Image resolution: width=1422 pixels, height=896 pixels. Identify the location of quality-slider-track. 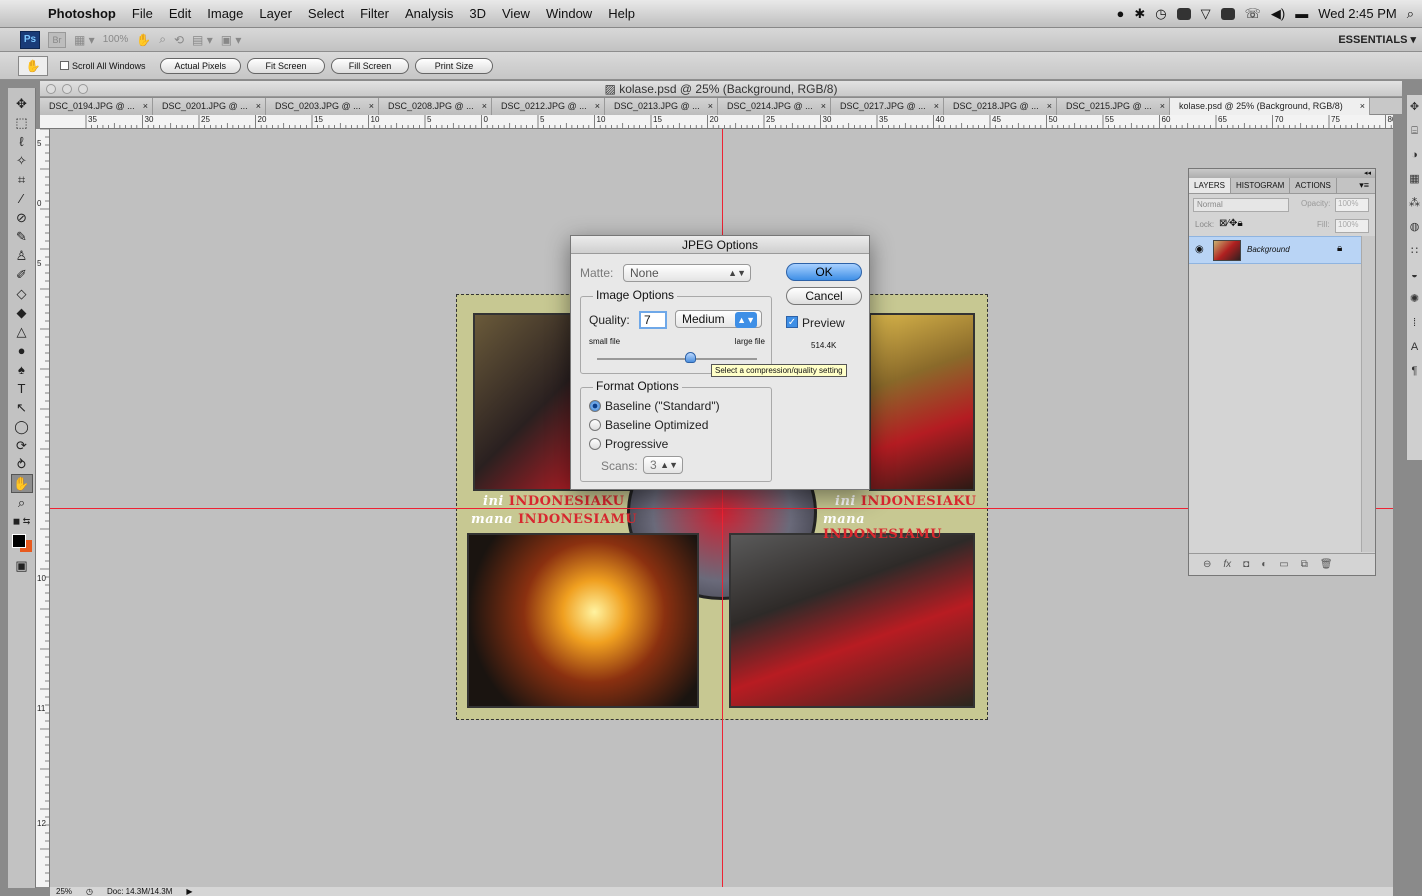
(677, 359).